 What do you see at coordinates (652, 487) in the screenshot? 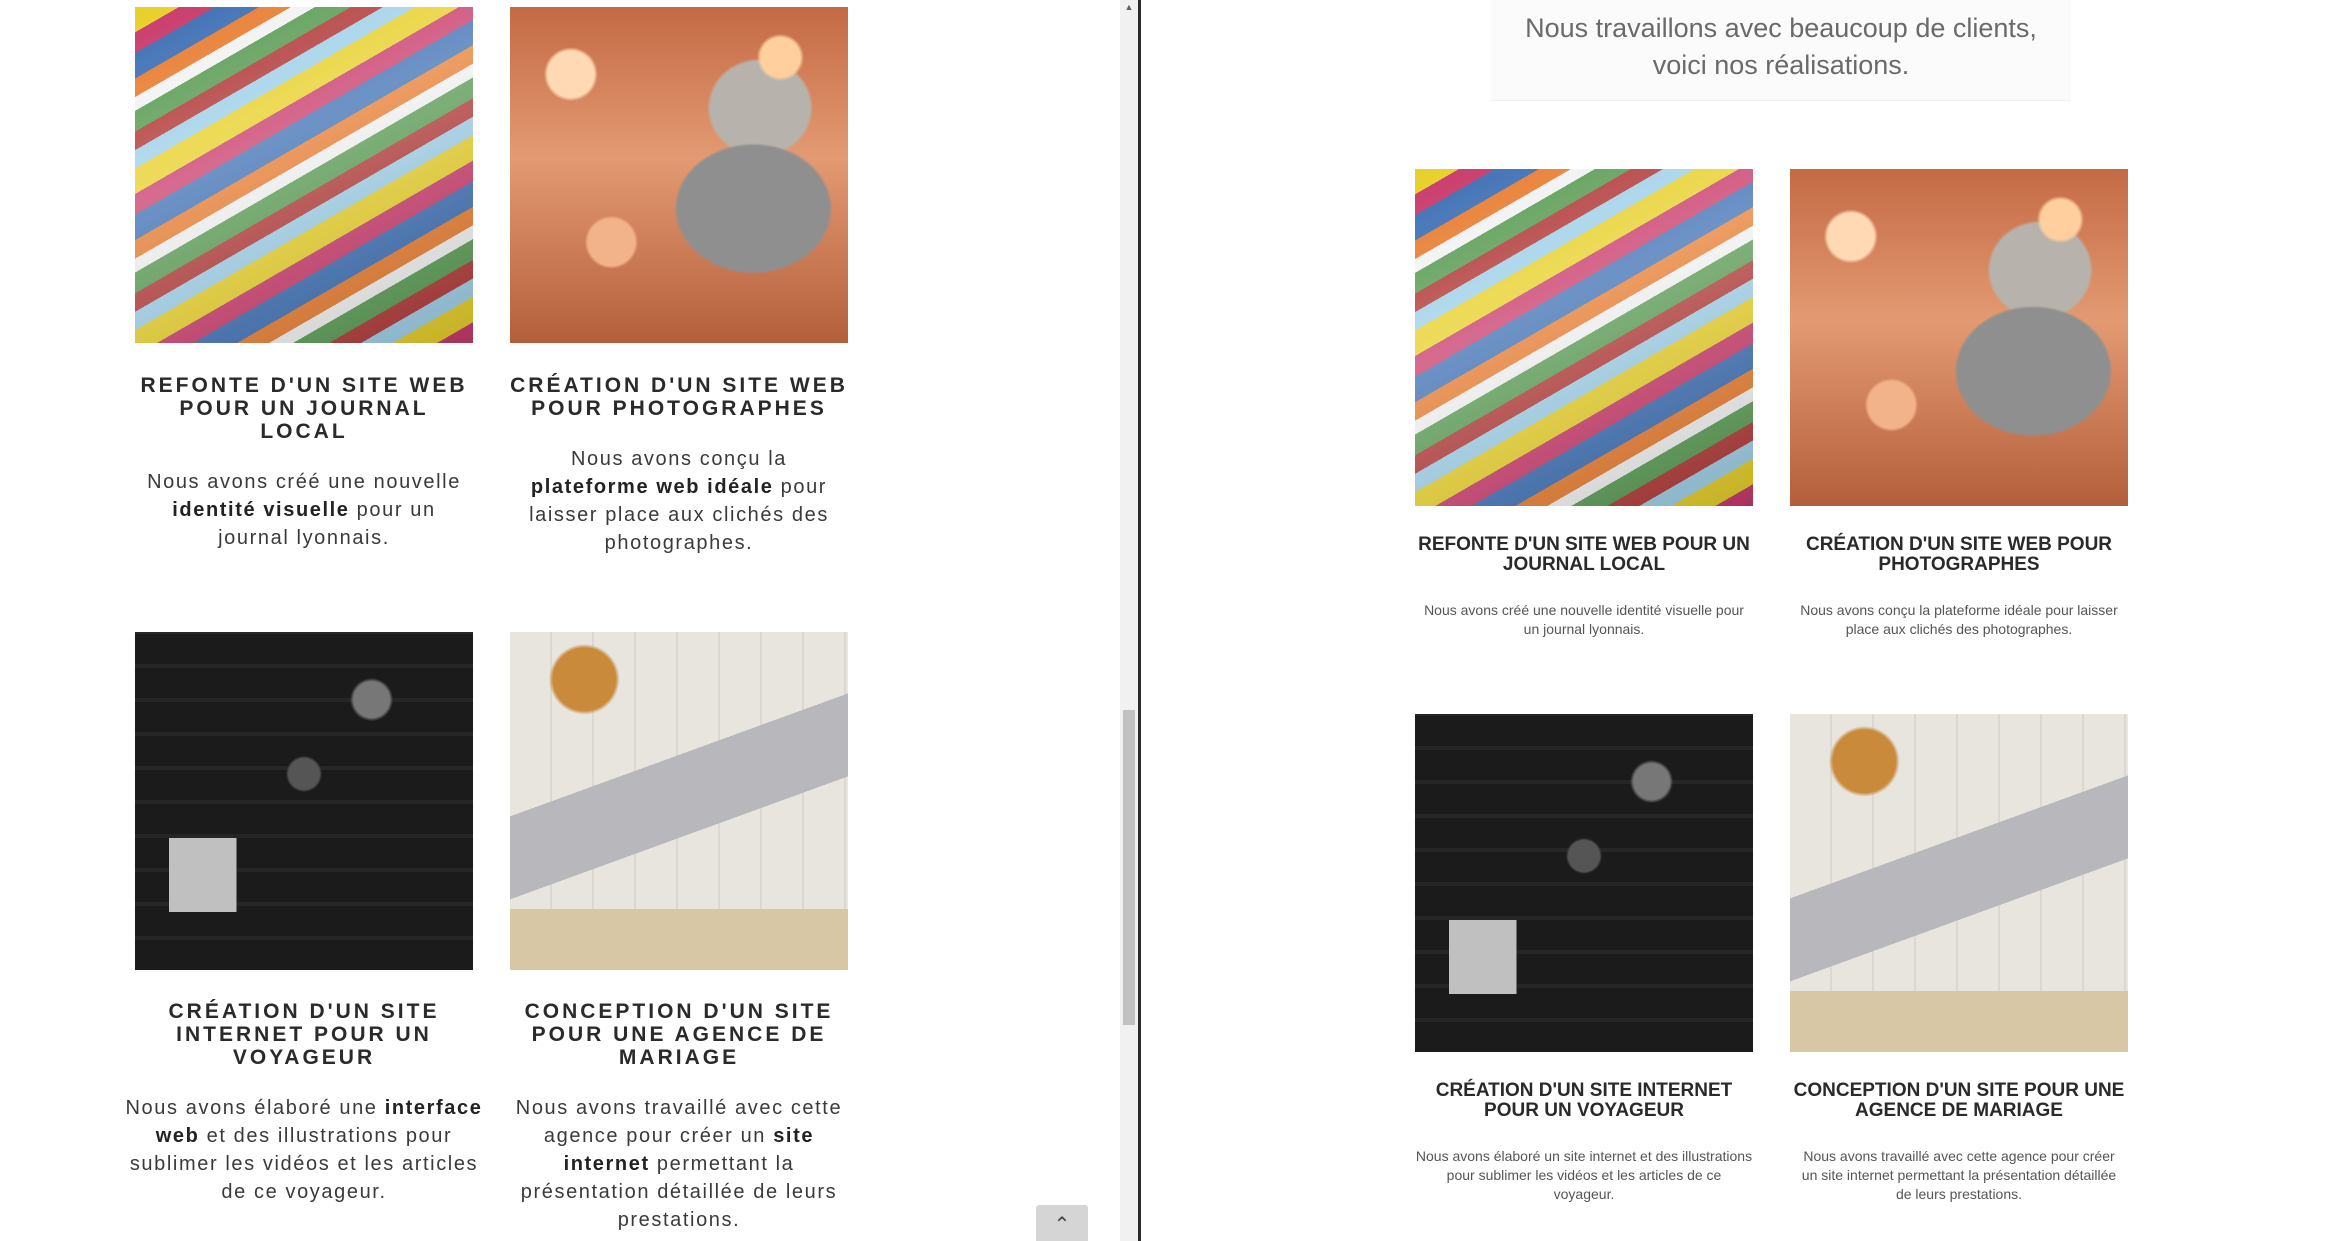
I see `desc-emphasis: plateforme web idéale` at bounding box center [652, 487].